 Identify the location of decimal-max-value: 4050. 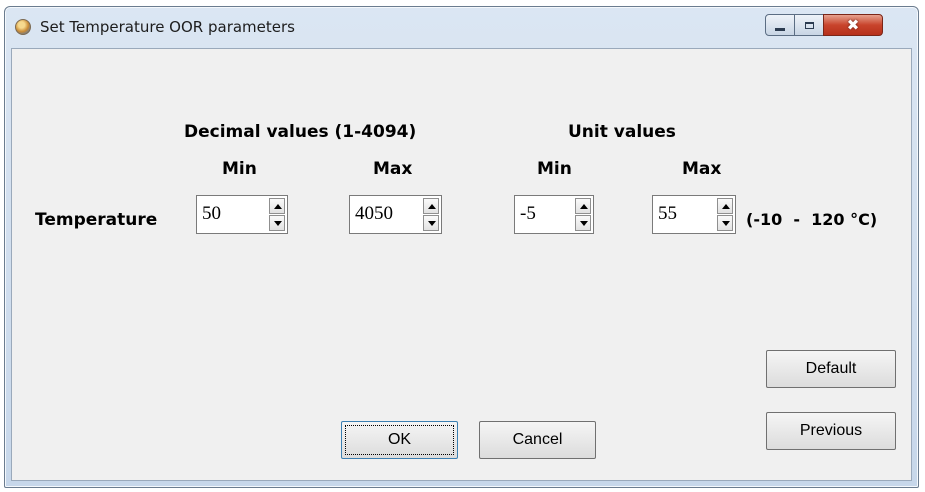
(374, 214).